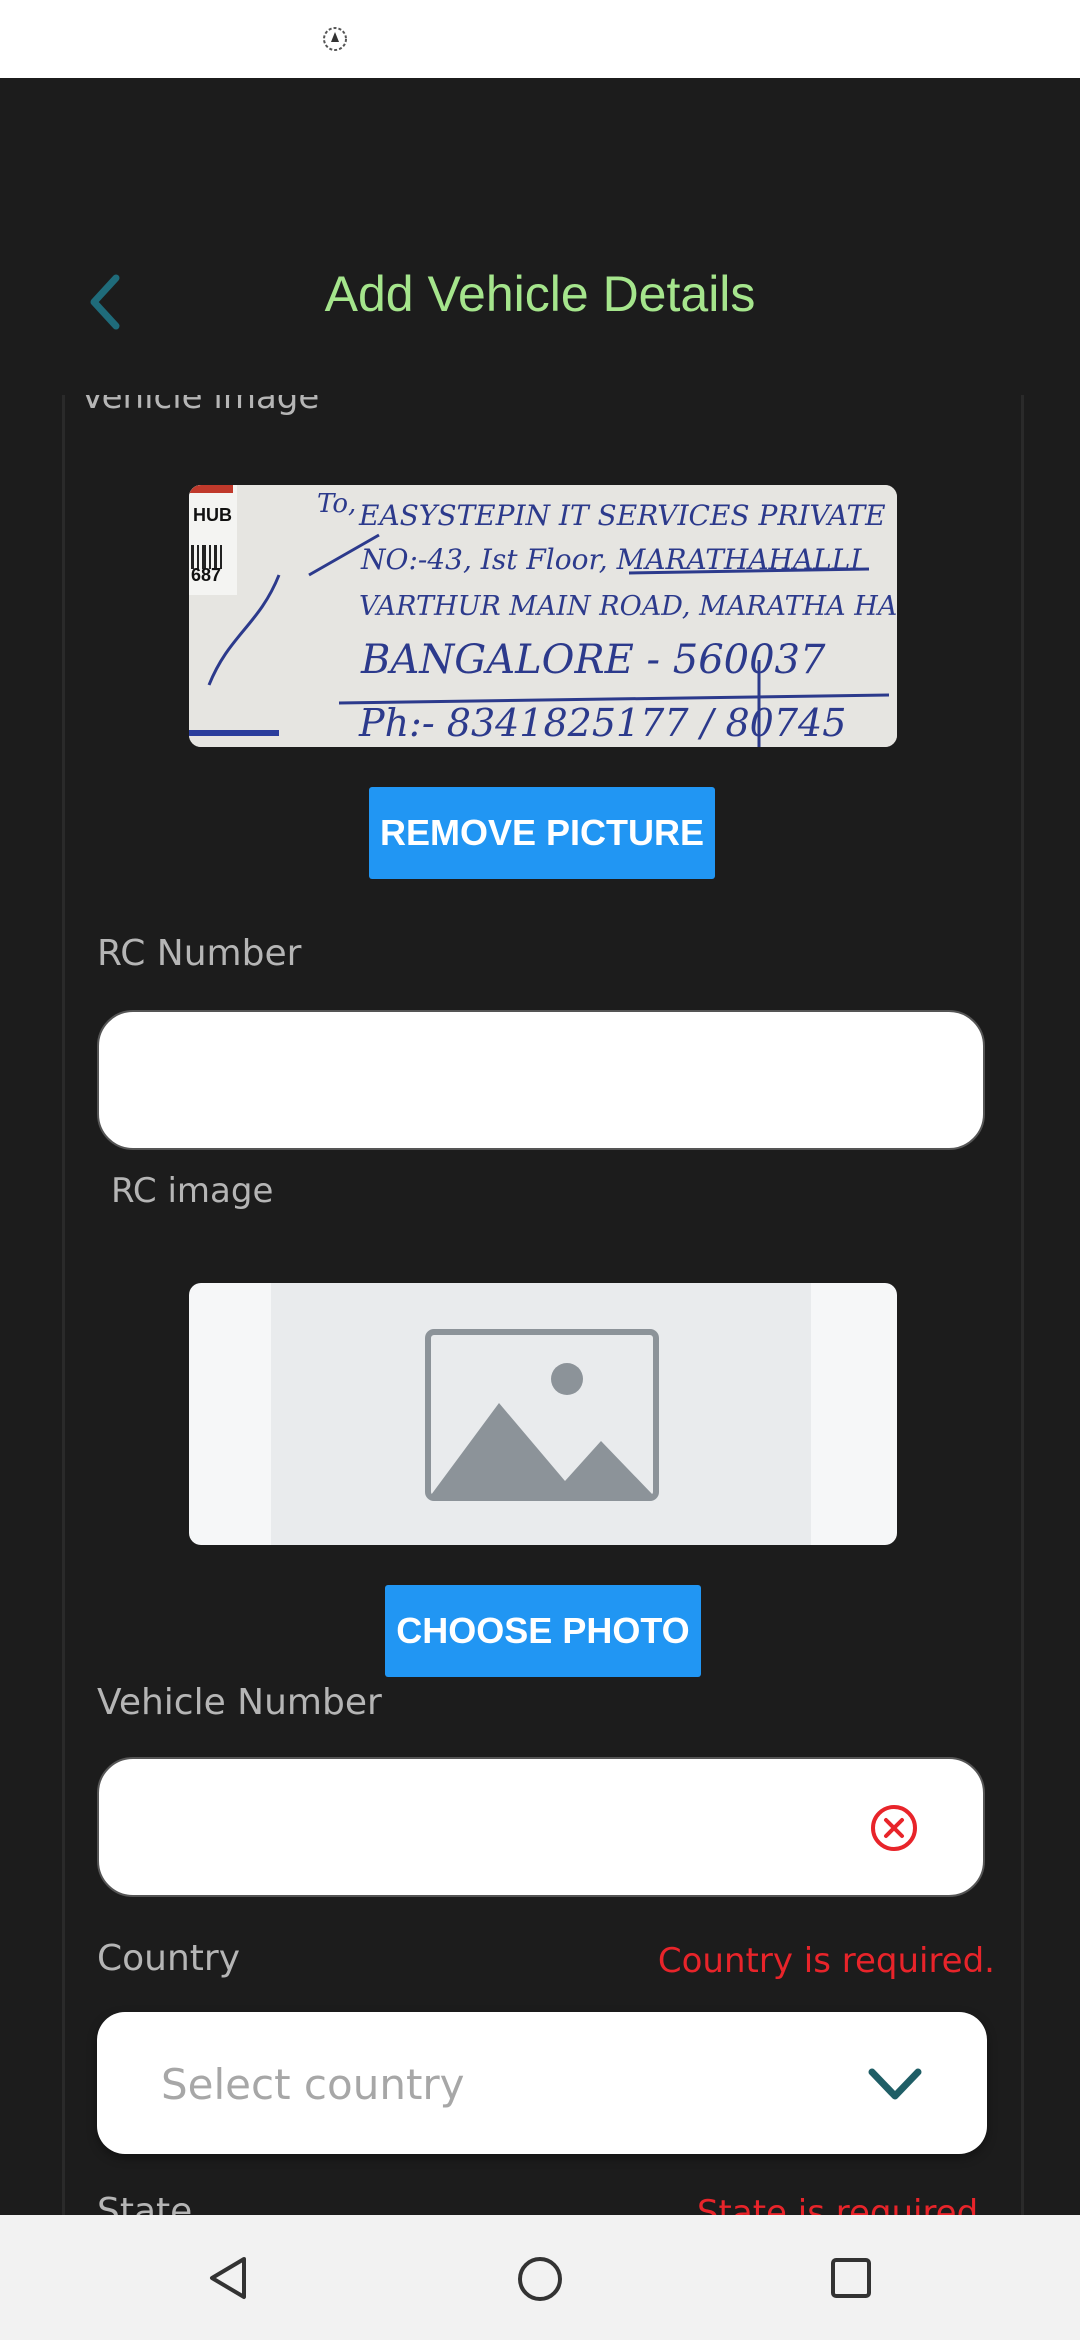  I want to click on state-label: State, so click(145, 2203).